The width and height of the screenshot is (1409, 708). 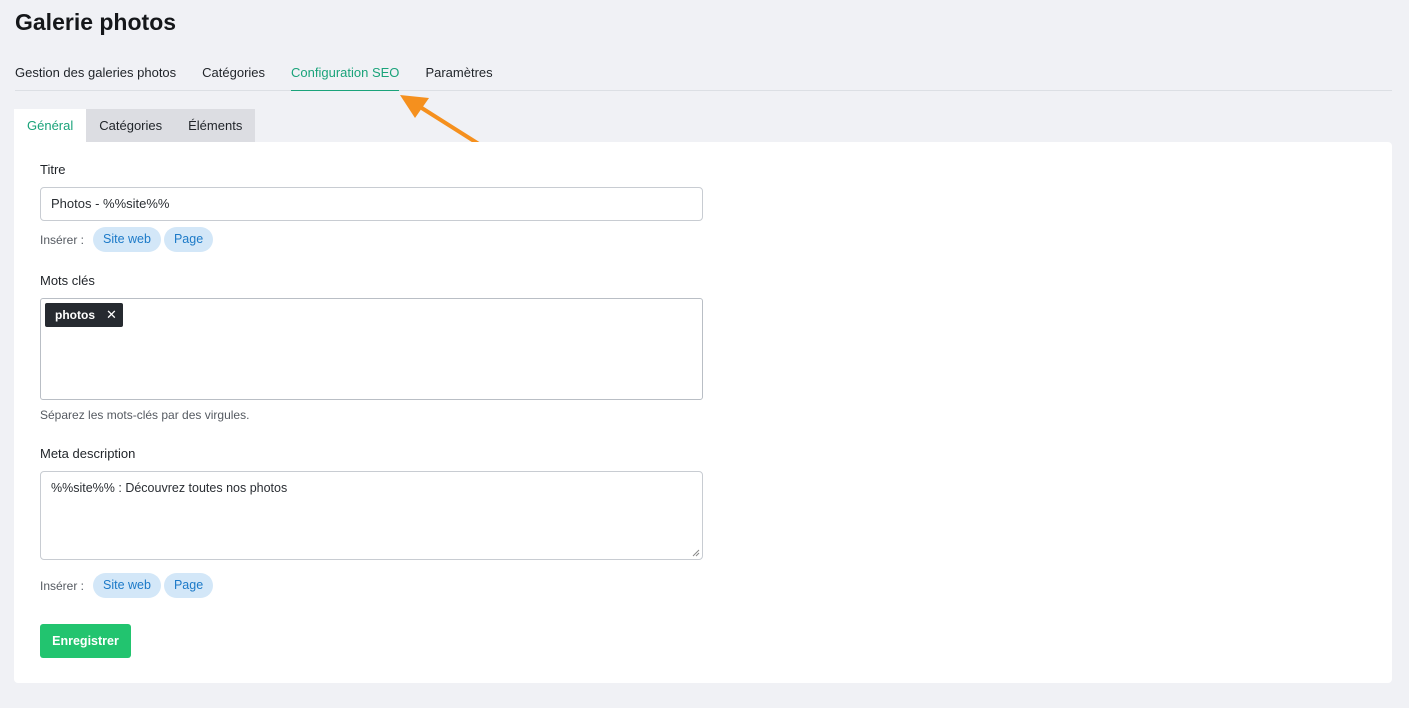 What do you see at coordinates (75, 315) in the screenshot?
I see `keyword-tag-label: photos` at bounding box center [75, 315].